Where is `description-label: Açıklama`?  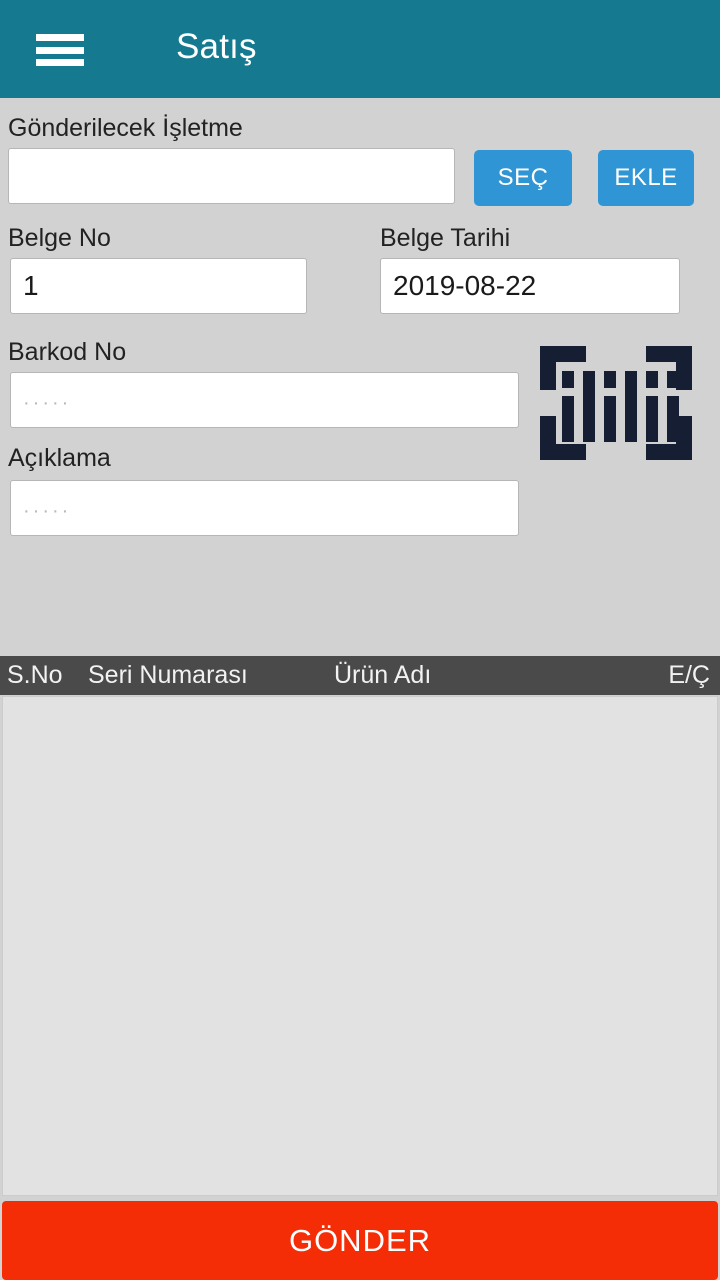 description-label: Açıklama is located at coordinates (59, 458).